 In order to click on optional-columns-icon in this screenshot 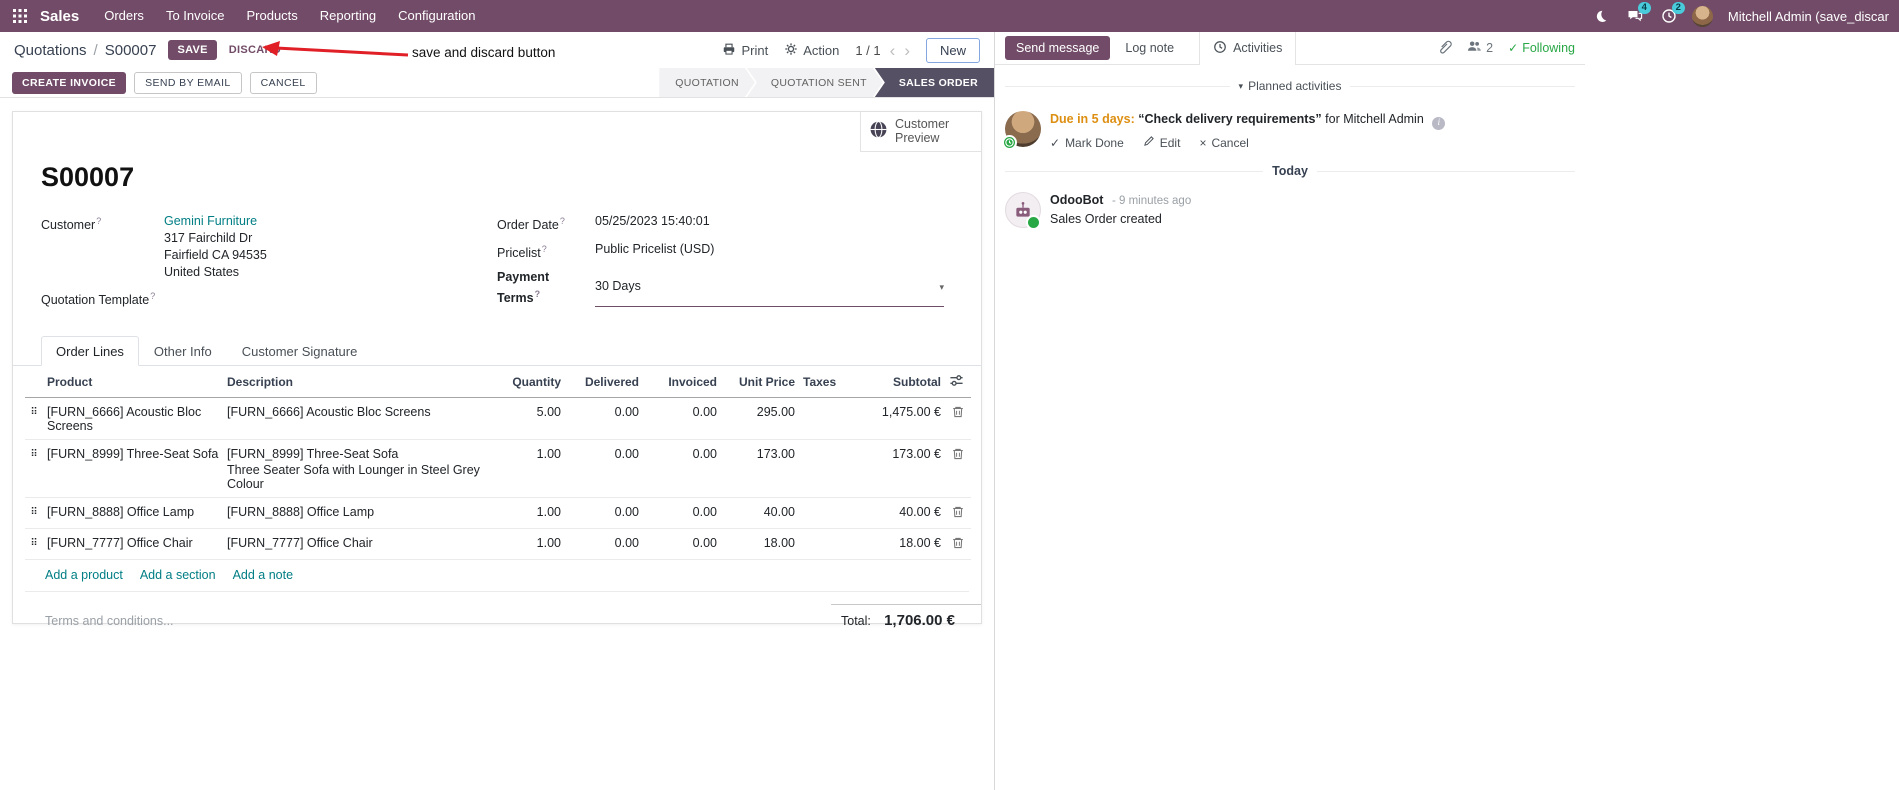, I will do `click(958, 382)`.